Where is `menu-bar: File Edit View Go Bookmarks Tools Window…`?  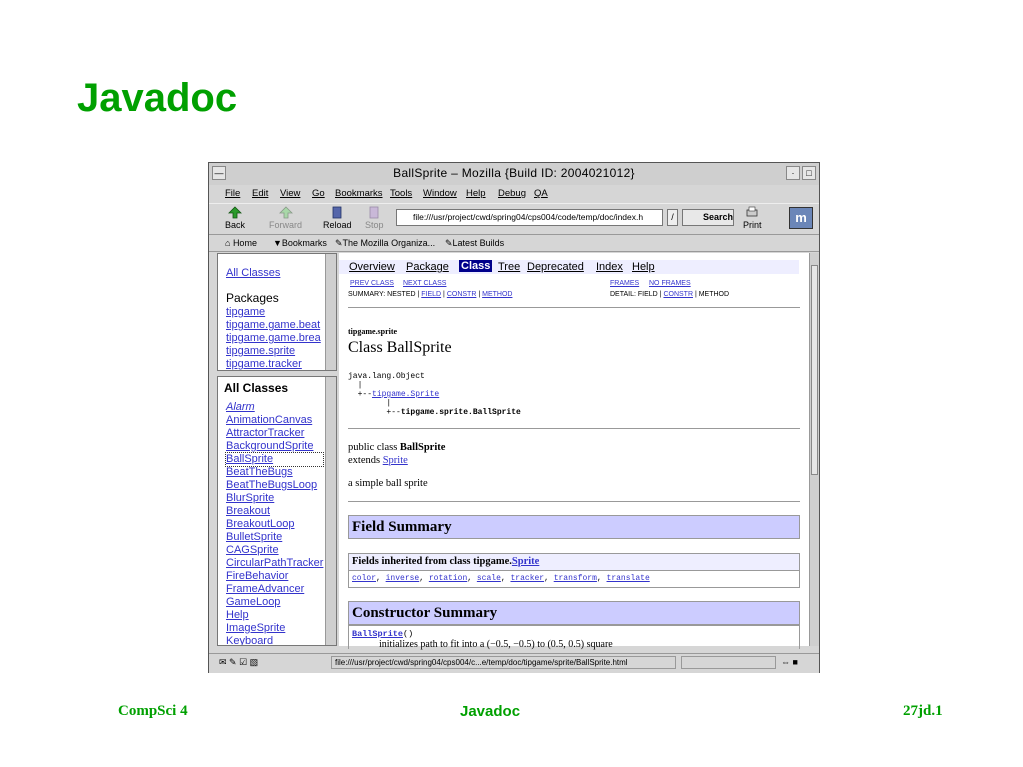
menu-bar: File Edit View Go Bookmarks Tools Window… is located at coordinates (514, 193).